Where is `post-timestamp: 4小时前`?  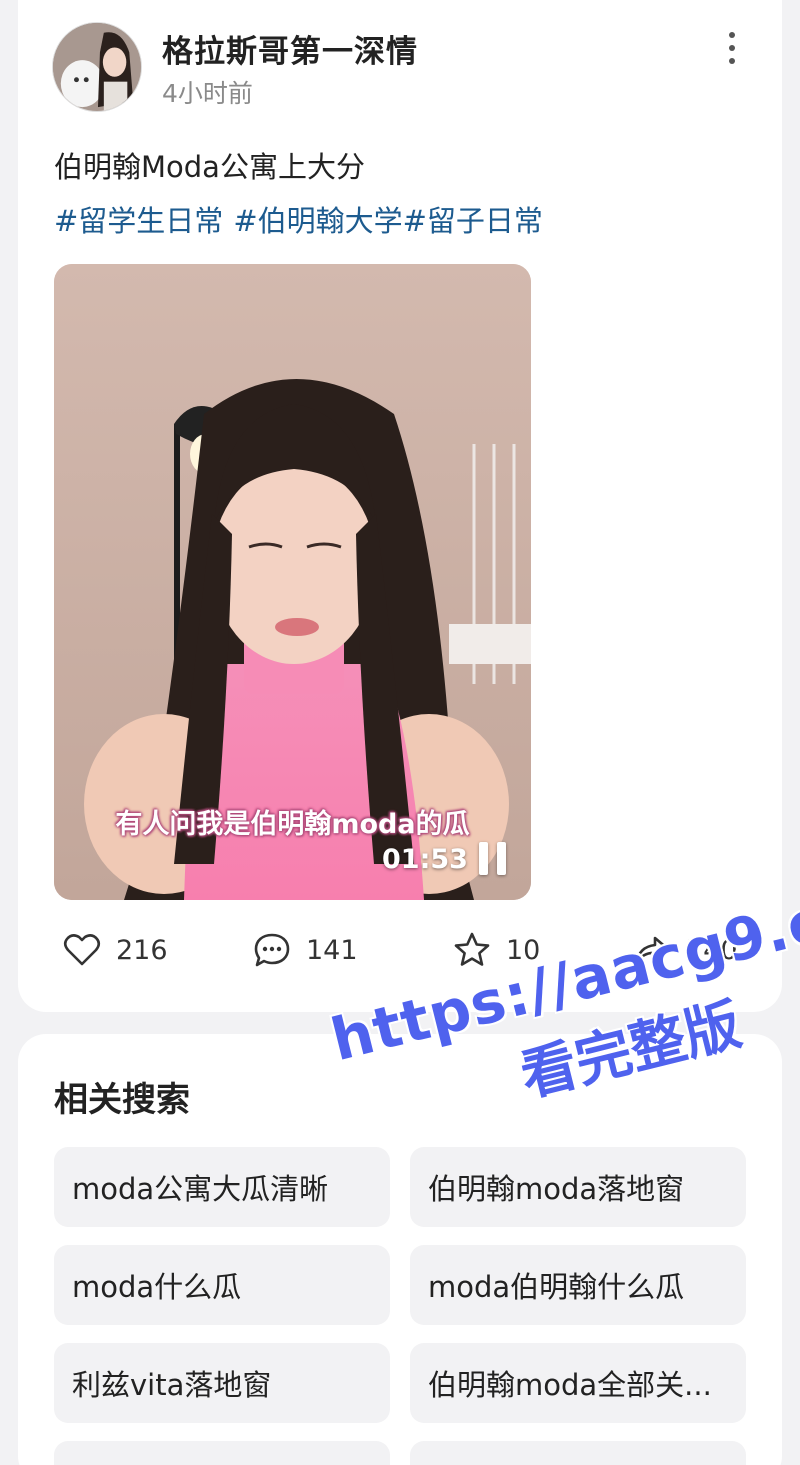 post-timestamp: 4小时前 is located at coordinates (207, 93).